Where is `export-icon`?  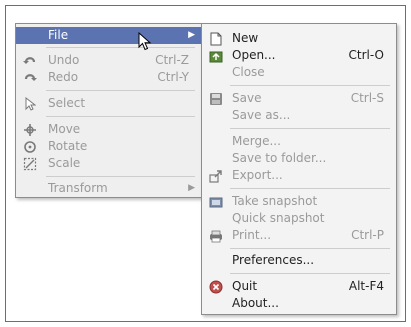 export-icon is located at coordinates (215, 175).